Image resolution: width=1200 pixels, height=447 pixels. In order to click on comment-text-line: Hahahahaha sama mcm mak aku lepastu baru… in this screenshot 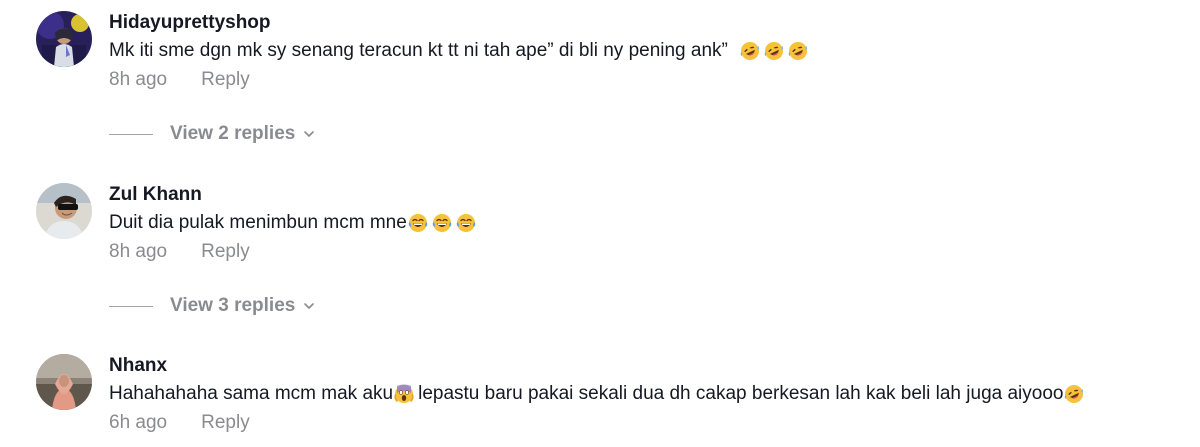, I will do `click(639, 394)`.